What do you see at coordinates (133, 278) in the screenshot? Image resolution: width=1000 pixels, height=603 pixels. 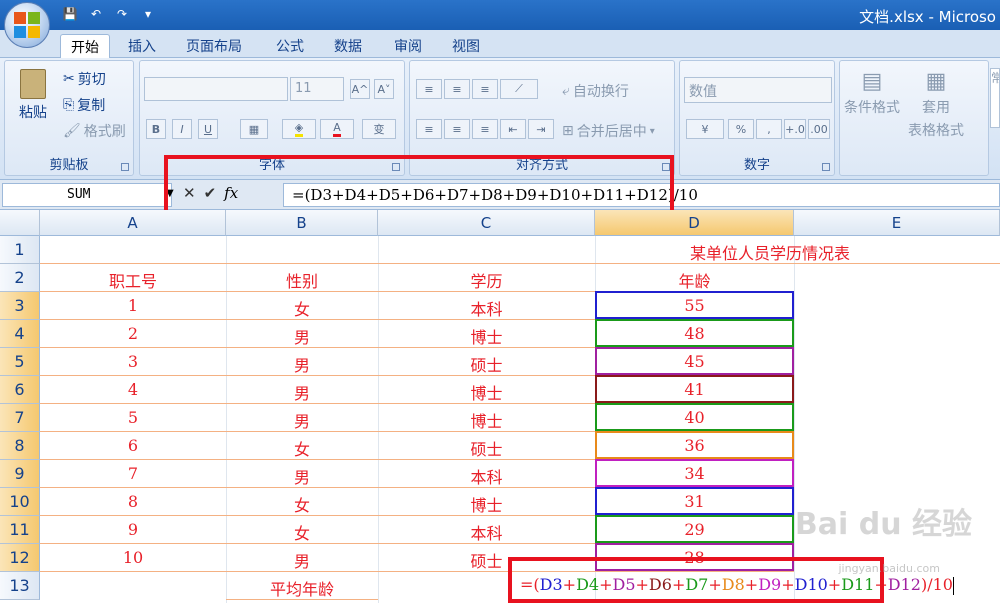 I see `header-cell: 职工号` at bounding box center [133, 278].